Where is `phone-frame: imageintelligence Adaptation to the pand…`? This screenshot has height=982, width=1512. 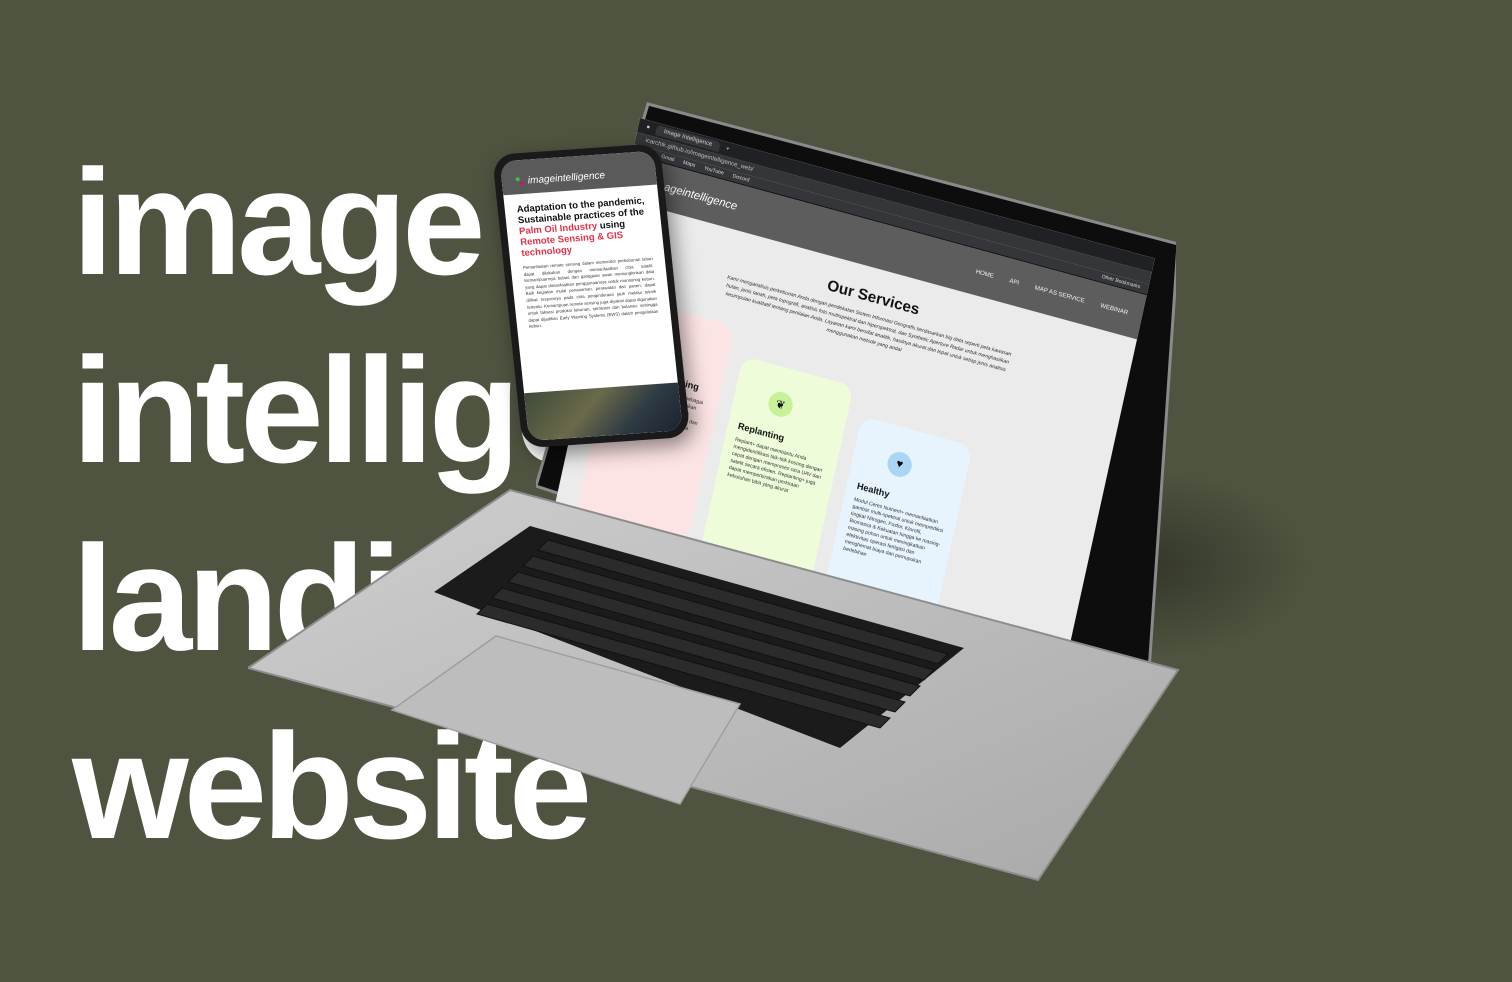
phone-frame: imageintelligence Adaptation to the pand… is located at coordinates (591, 296).